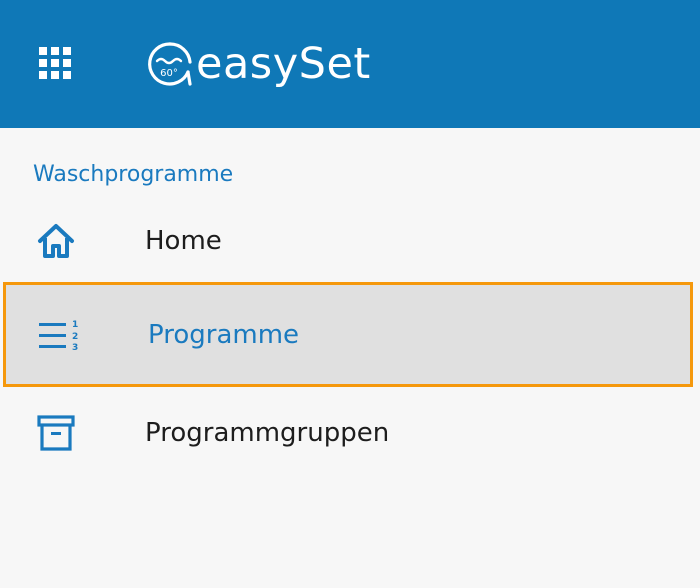 The height and width of the screenshot is (588, 700). What do you see at coordinates (56, 241) in the screenshot?
I see `home-icon` at bounding box center [56, 241].